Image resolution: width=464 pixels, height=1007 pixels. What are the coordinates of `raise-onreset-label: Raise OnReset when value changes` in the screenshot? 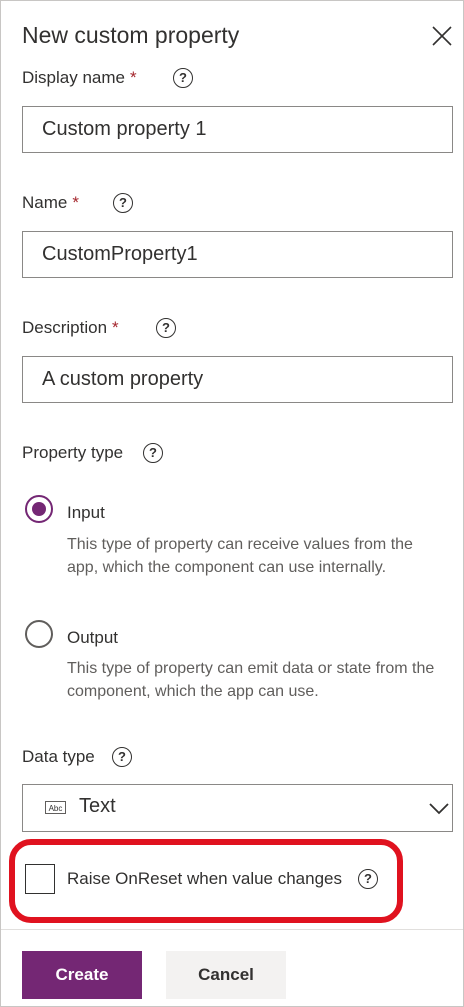 It's located at (204, 879).